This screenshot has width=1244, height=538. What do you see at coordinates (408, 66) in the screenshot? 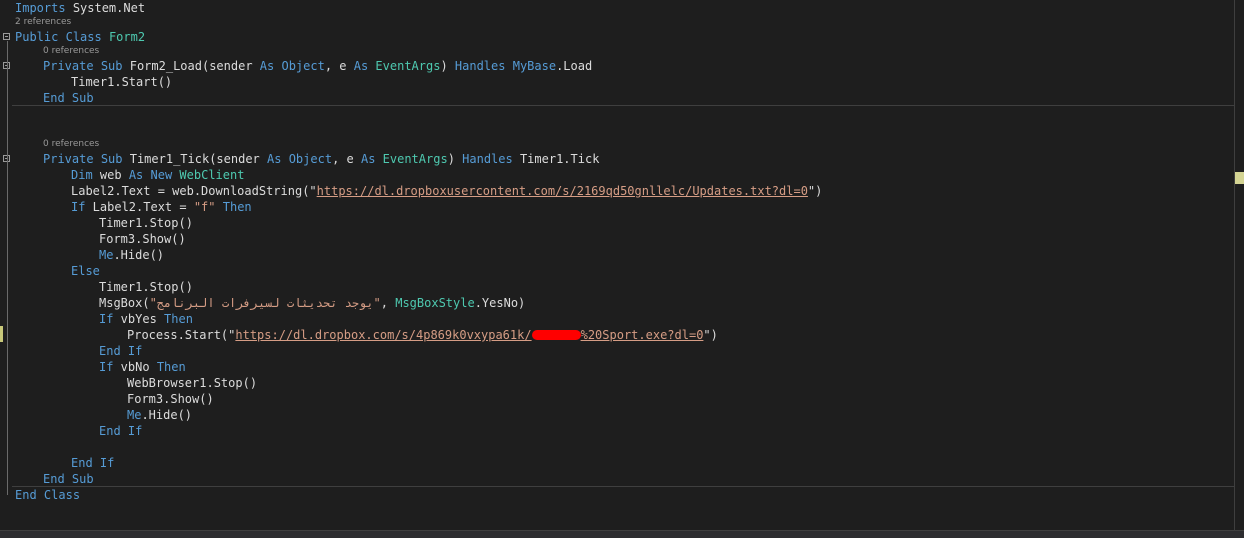
I see `type-name: EventArgs` at bounding box center [408, 66].